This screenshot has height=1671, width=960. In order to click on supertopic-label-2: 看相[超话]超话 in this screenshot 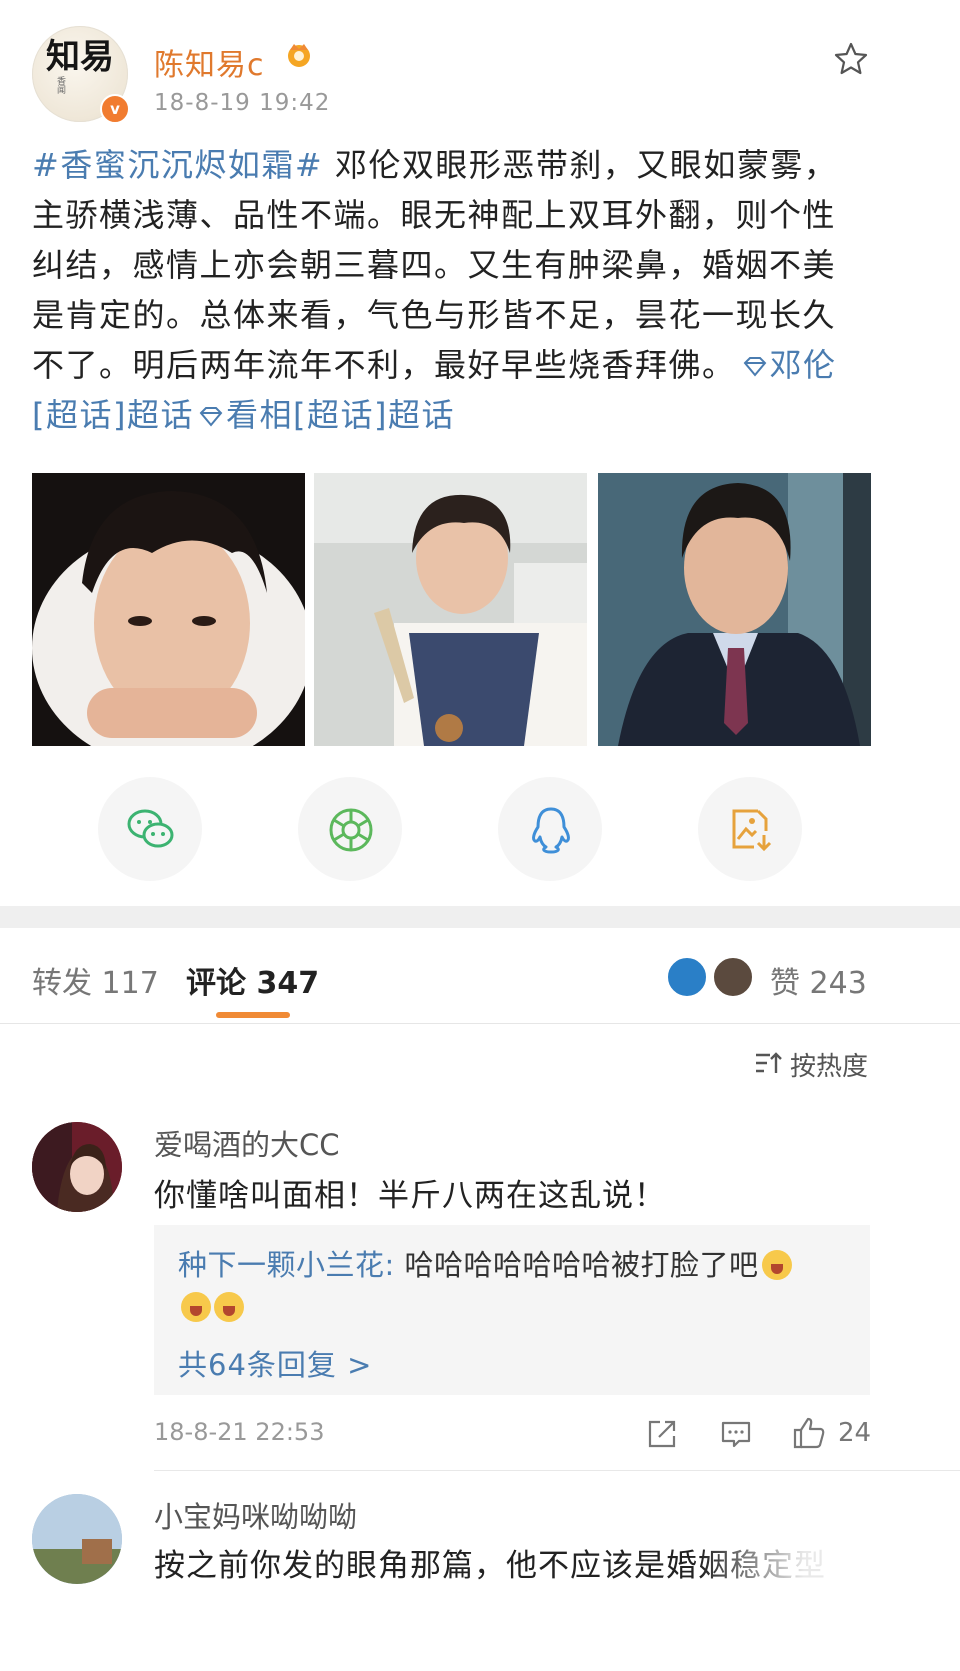, I will do `click(340, 415)`.